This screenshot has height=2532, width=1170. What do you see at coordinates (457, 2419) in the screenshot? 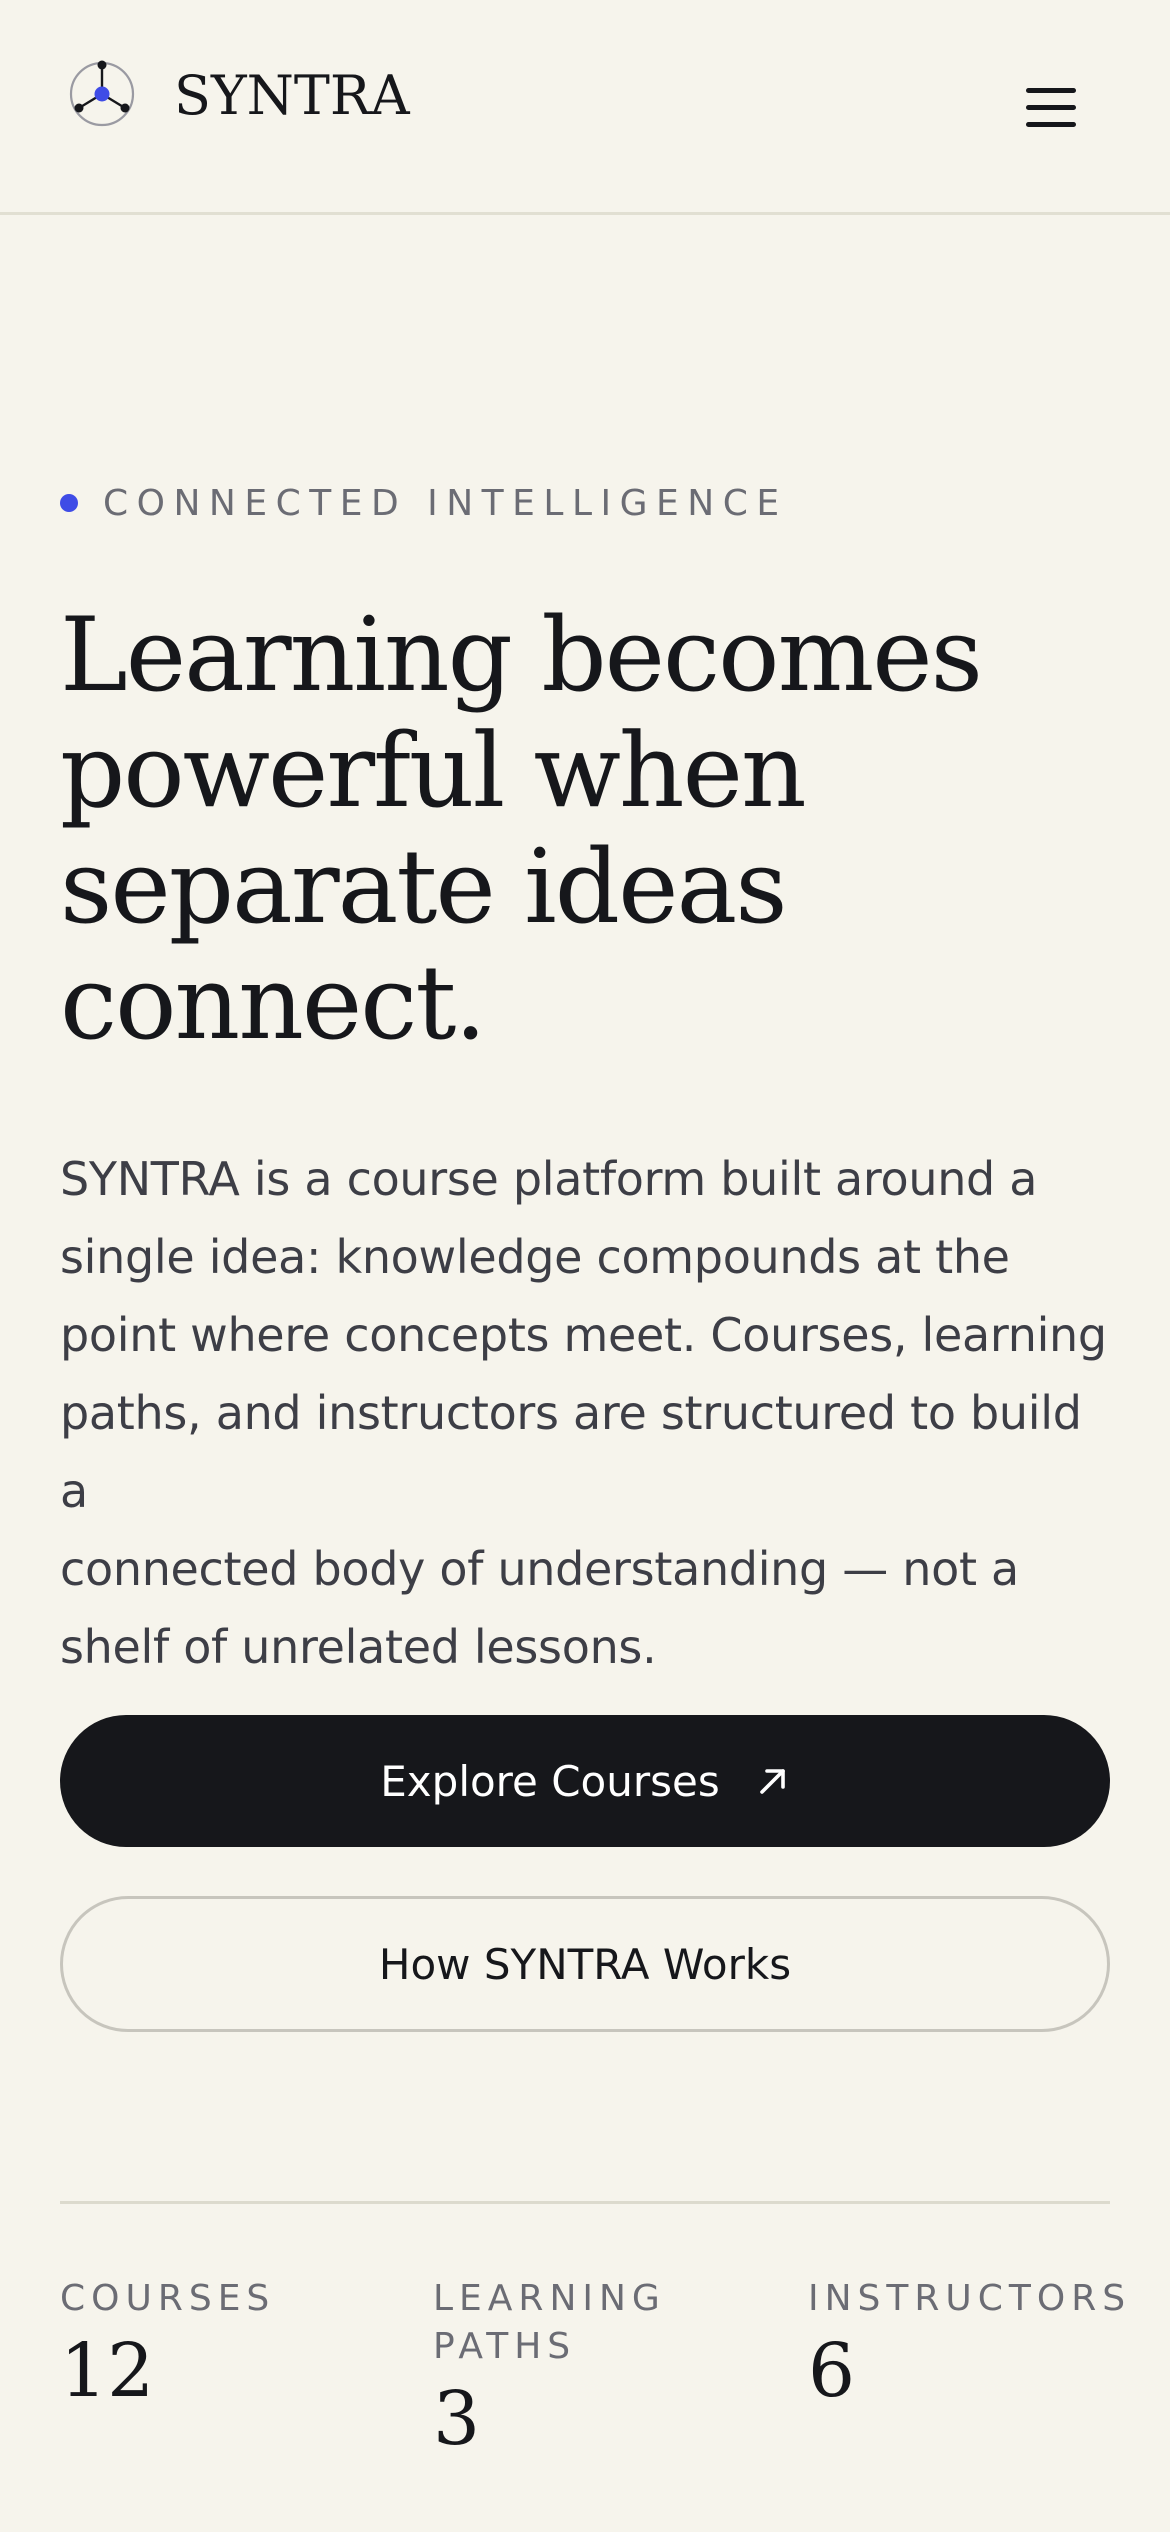
I see `stat-value: 3` at bounding box center [457, 2419].